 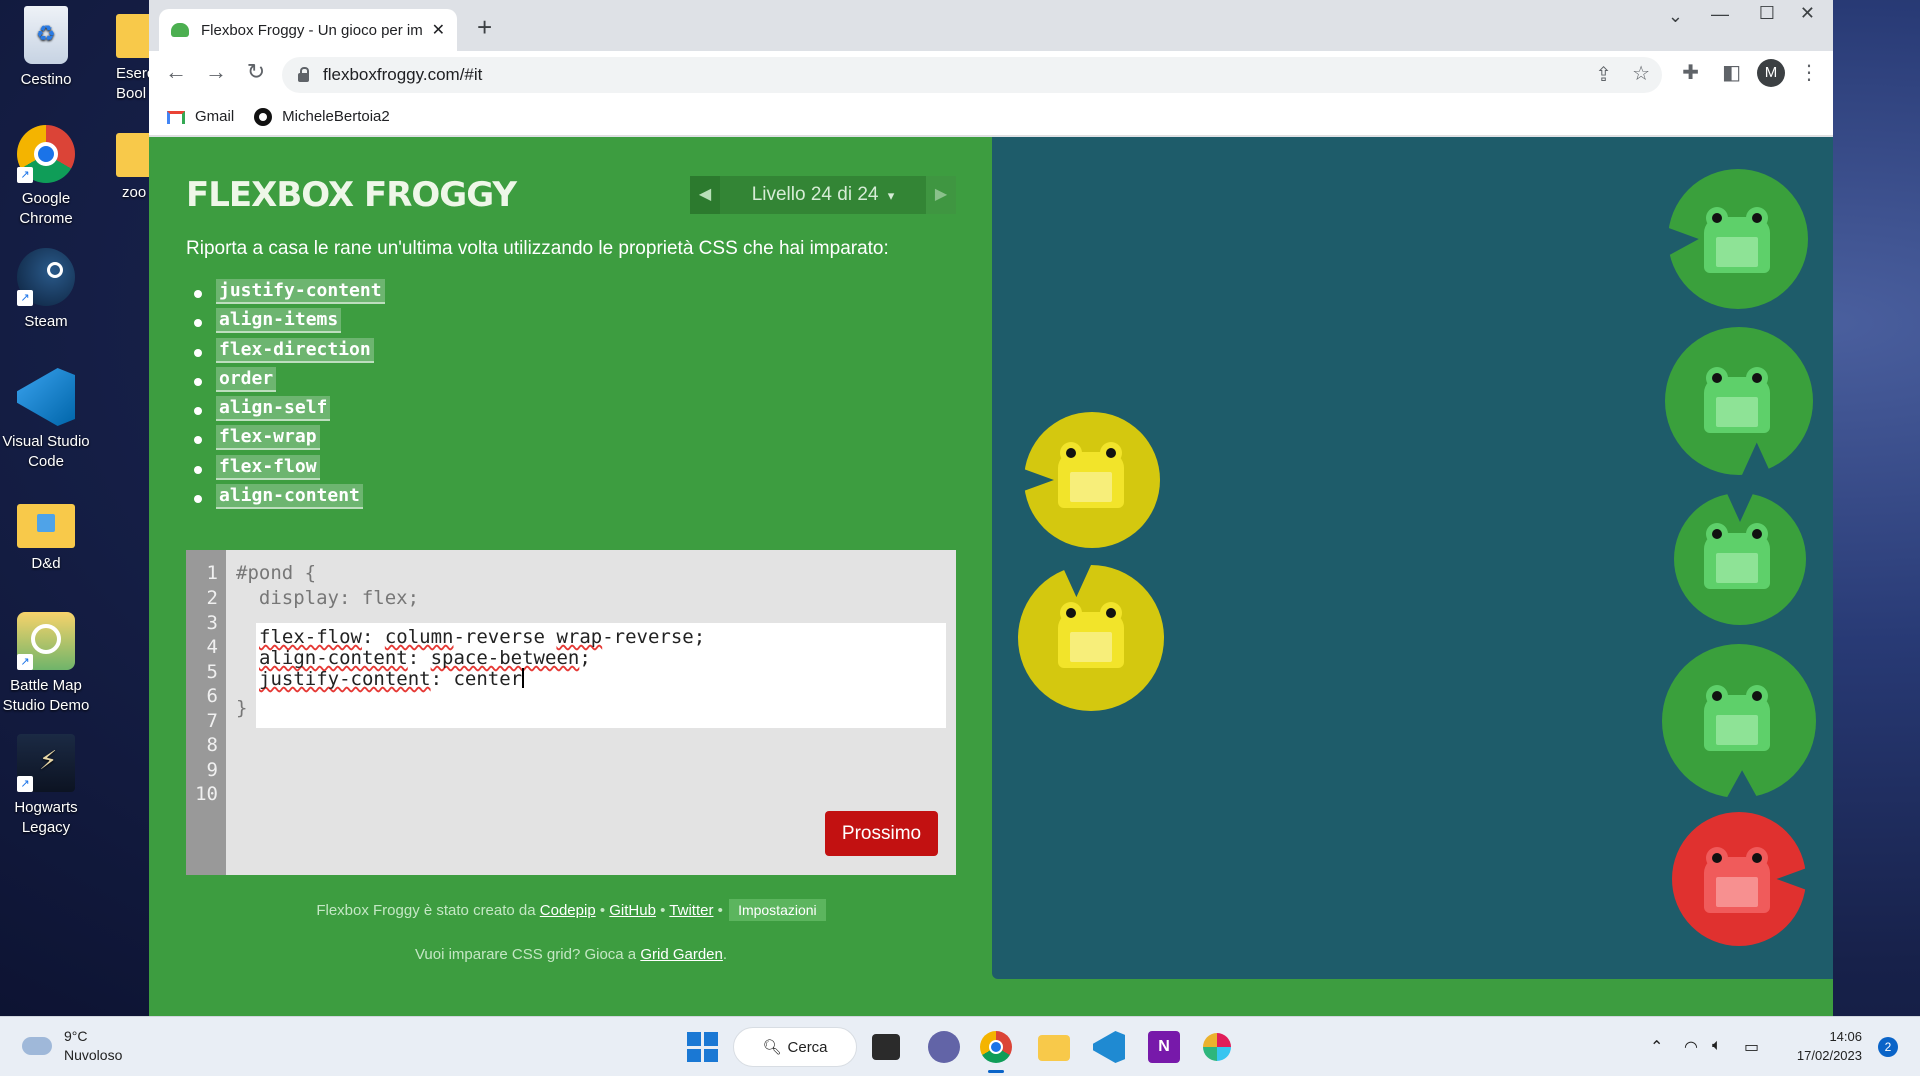 I want to click on shortcut-arrow-icon: ↗, so click(x=25, y=298).